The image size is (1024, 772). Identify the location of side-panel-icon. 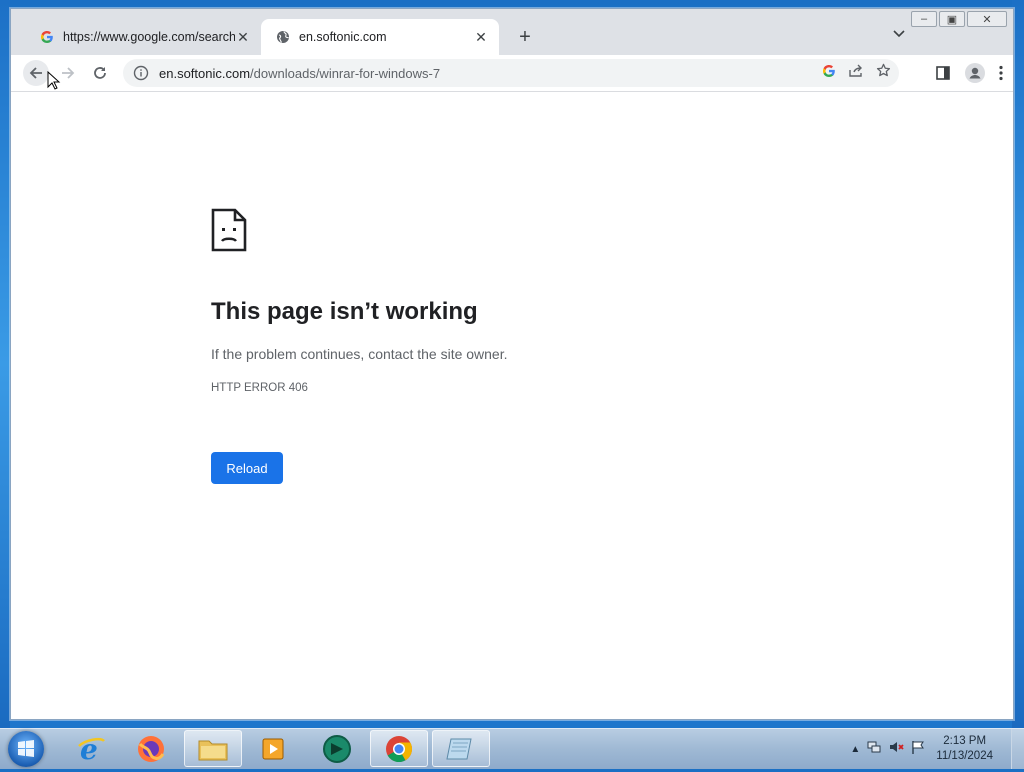
(943, 75).